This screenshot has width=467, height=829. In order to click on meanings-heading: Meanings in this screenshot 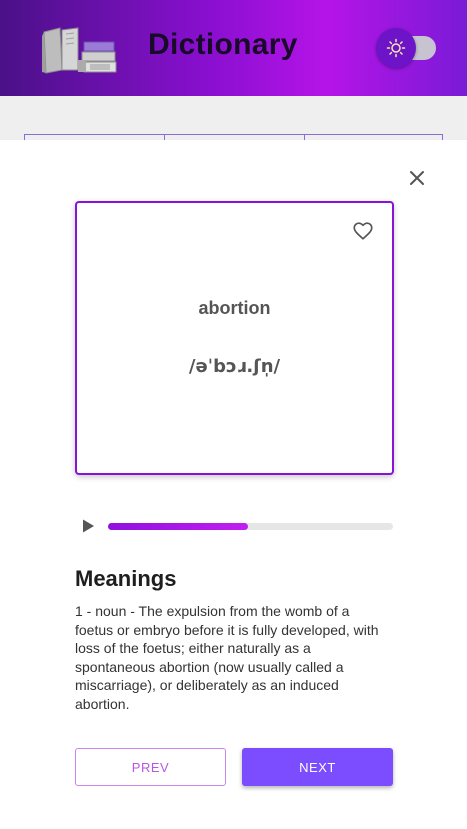, I will do `click(126, 578)`.